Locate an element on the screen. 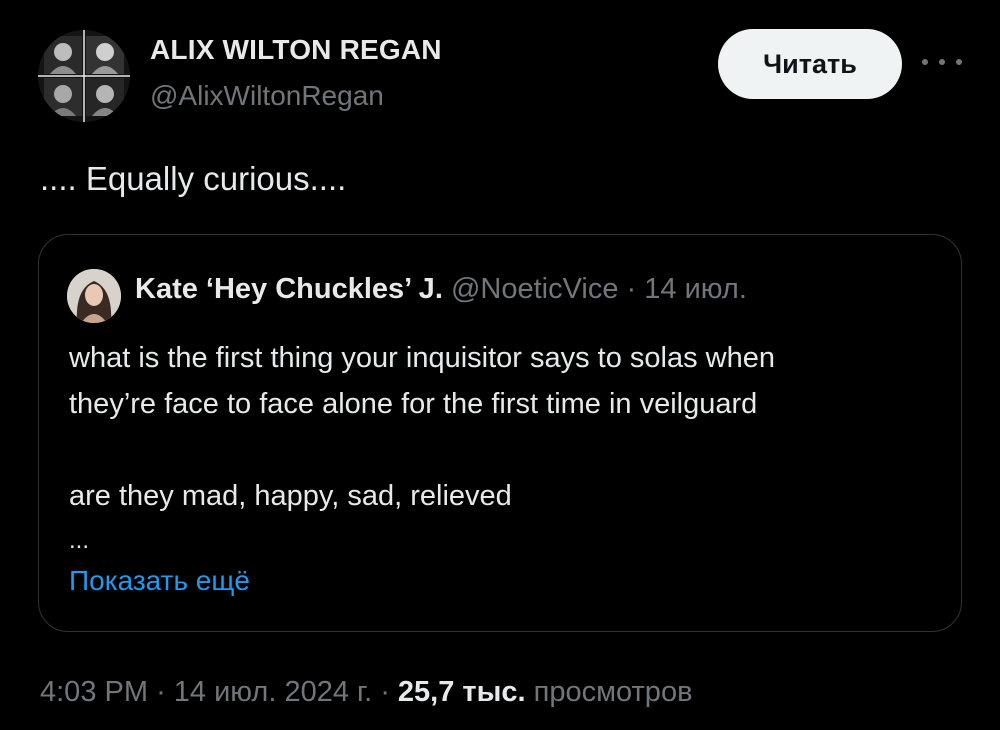 The height and width of the screenshot is (730, 1000). quoted-body-line: are they mad, happy, sad, relieved is located at coordinates (290, 496).